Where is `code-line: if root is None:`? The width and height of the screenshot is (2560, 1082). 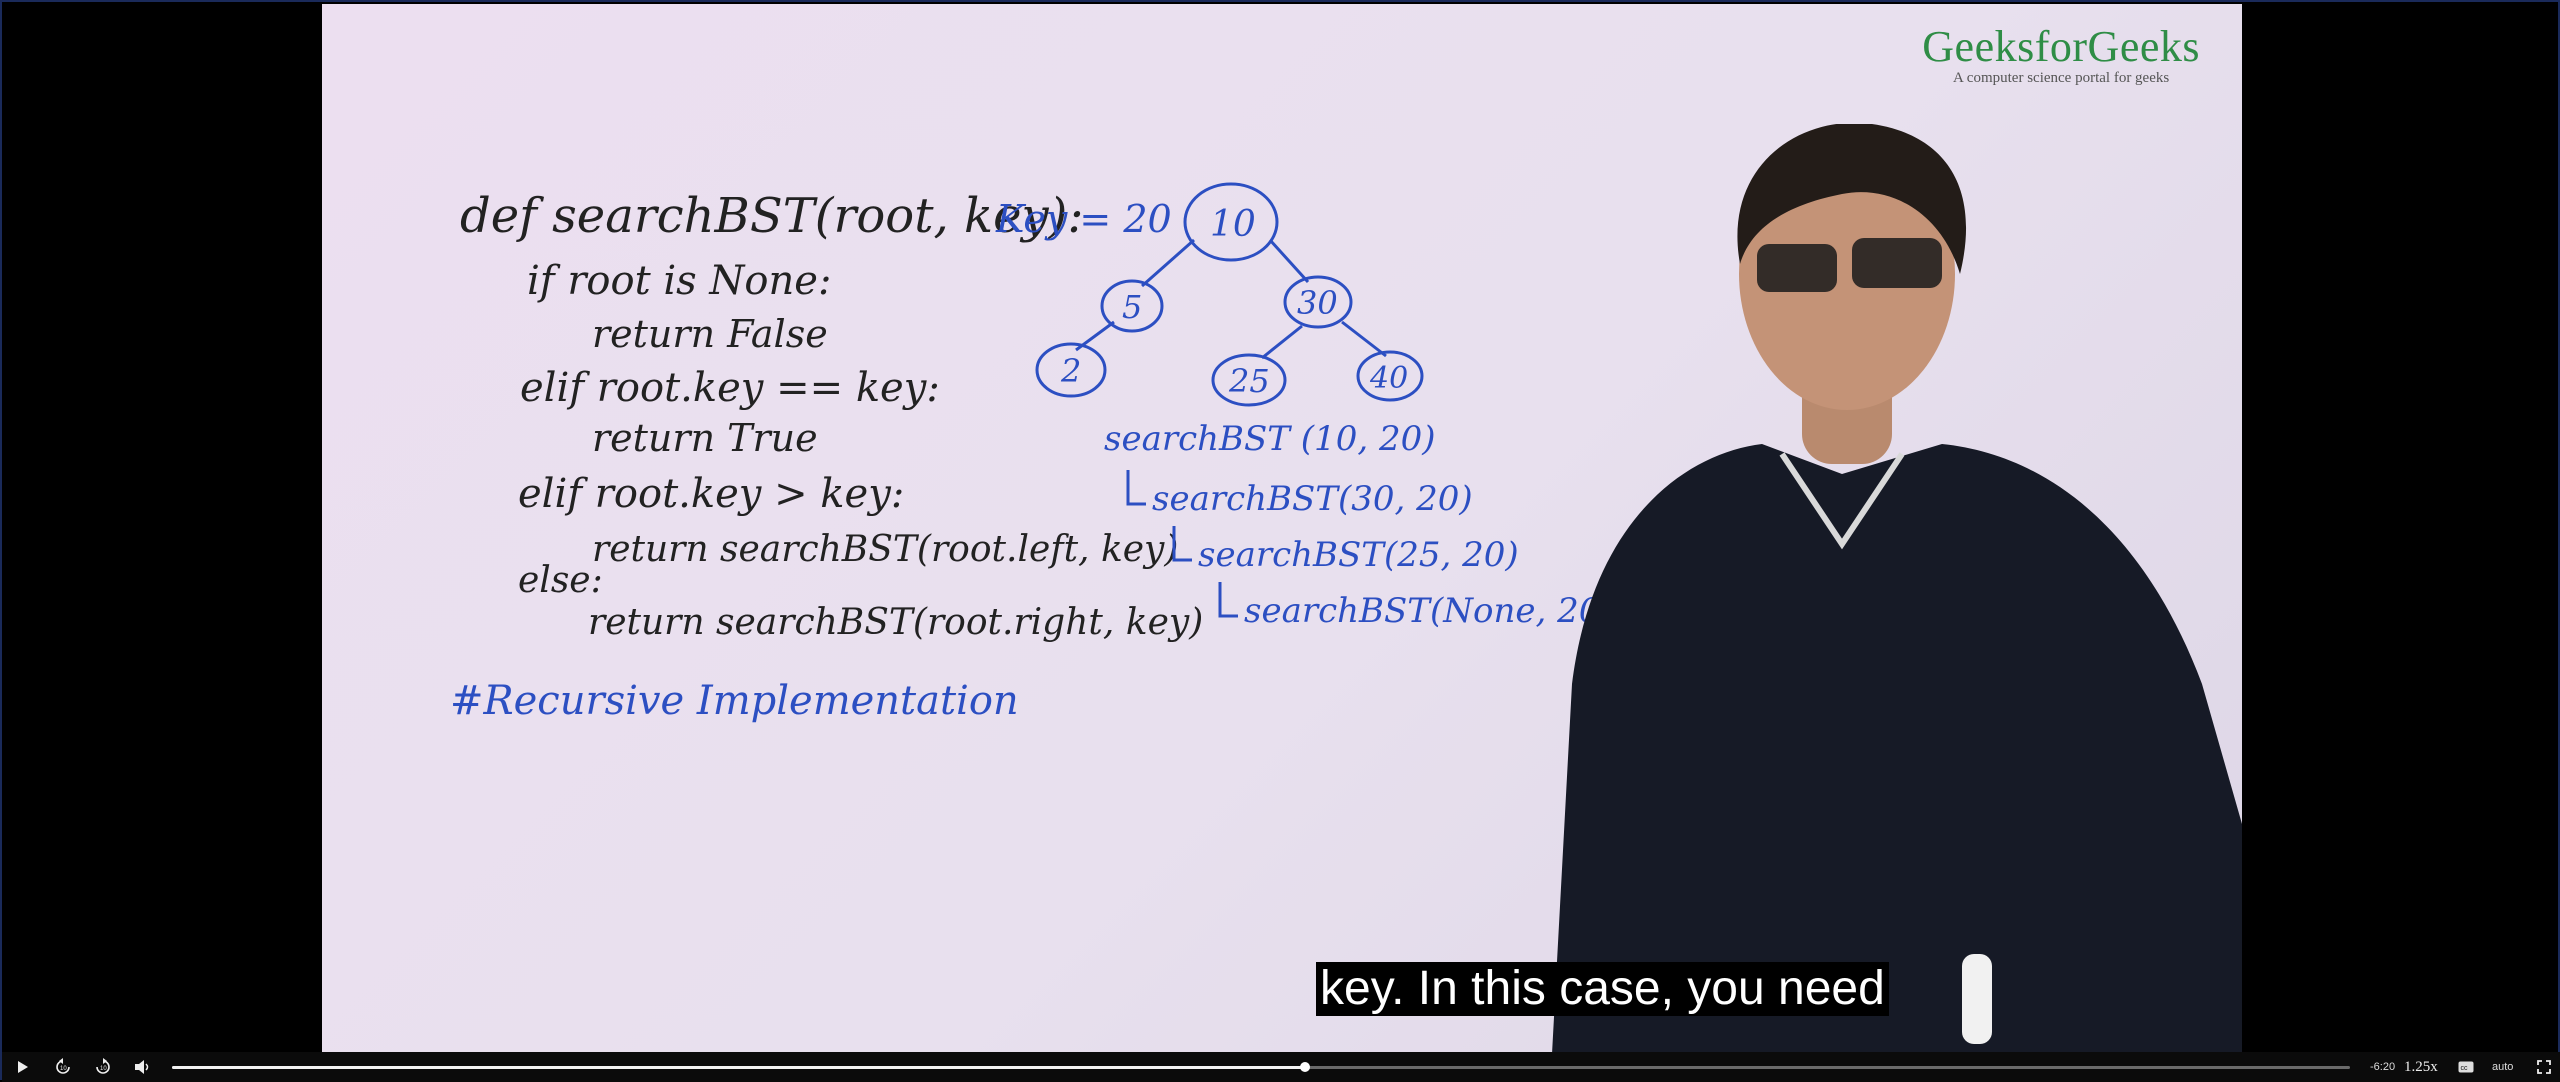 code-line: if root is None: is located at coordinates (679, 281).